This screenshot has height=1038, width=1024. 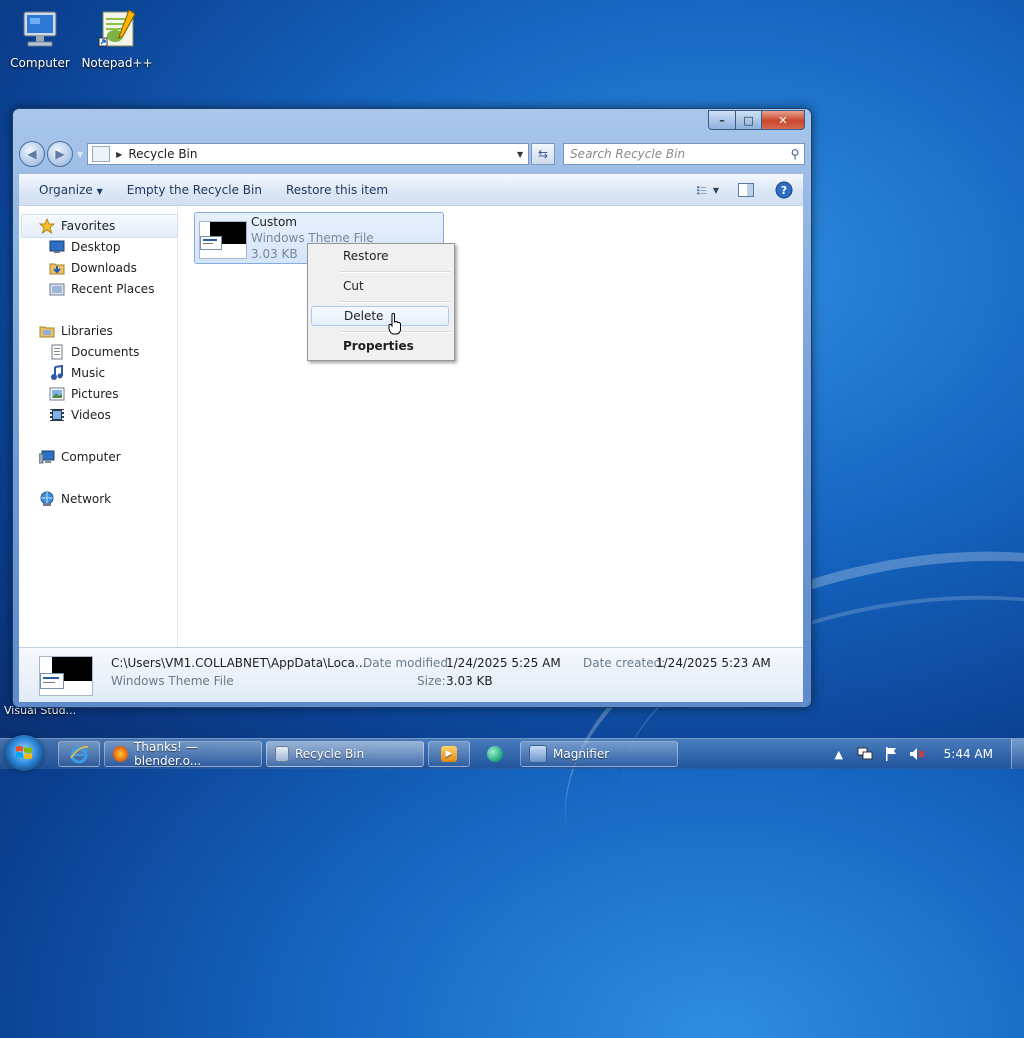 What do you see at coordinates (783, 120) in the screenshot?
I see `close-button: ✕` at bounding box center [783, 120].